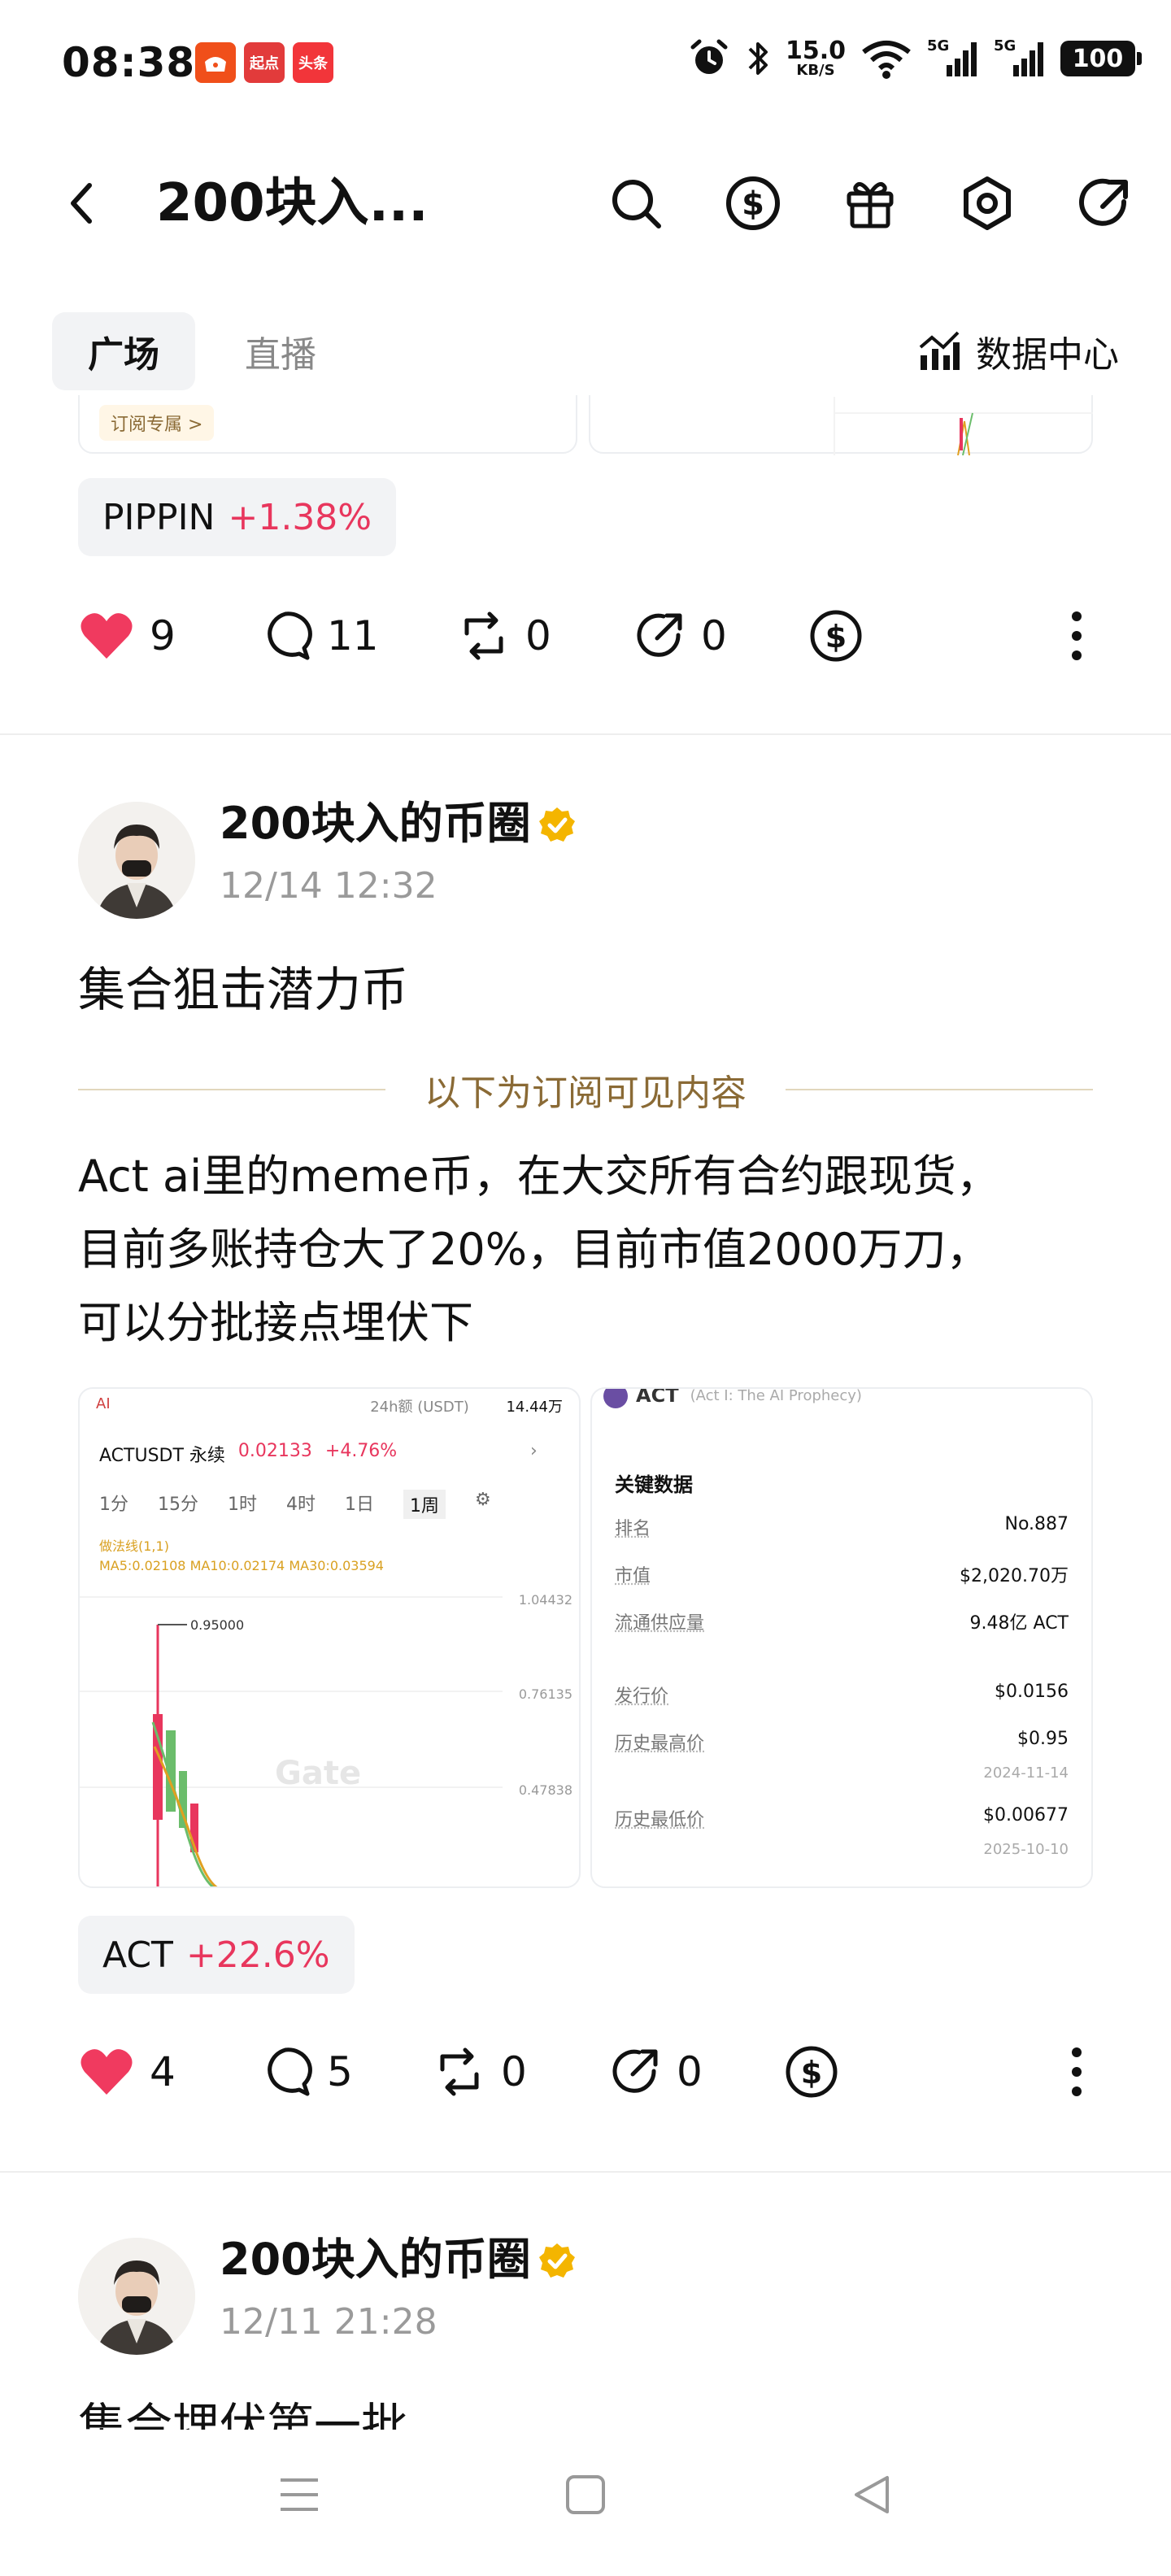 This screenshot has width=1171, height=2576. What do you see at coordinates (642, 1696) in the screenshot?
I see `key-data-label: 发行价` at bounding box center [642, 1696].